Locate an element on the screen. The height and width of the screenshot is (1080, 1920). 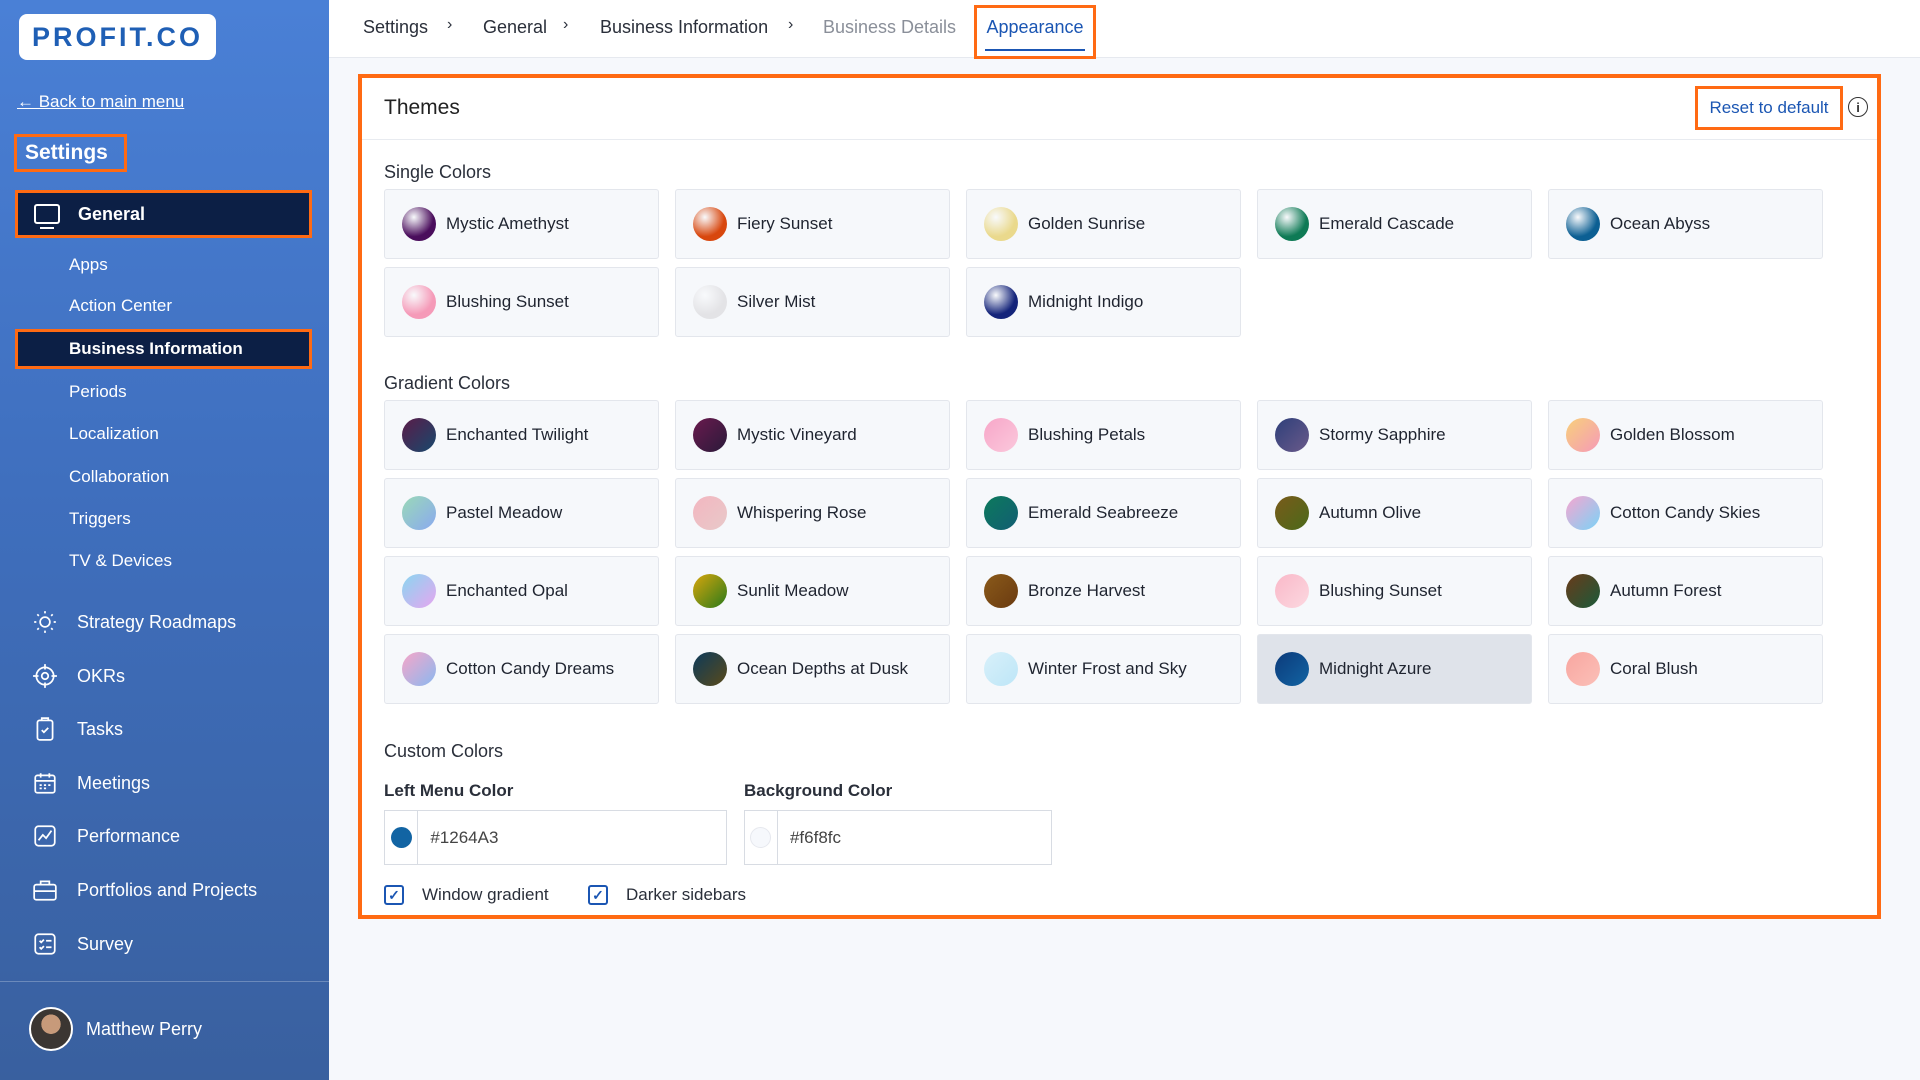
theme-name: Enchanted Twilight is located at coordinates (517, 434).